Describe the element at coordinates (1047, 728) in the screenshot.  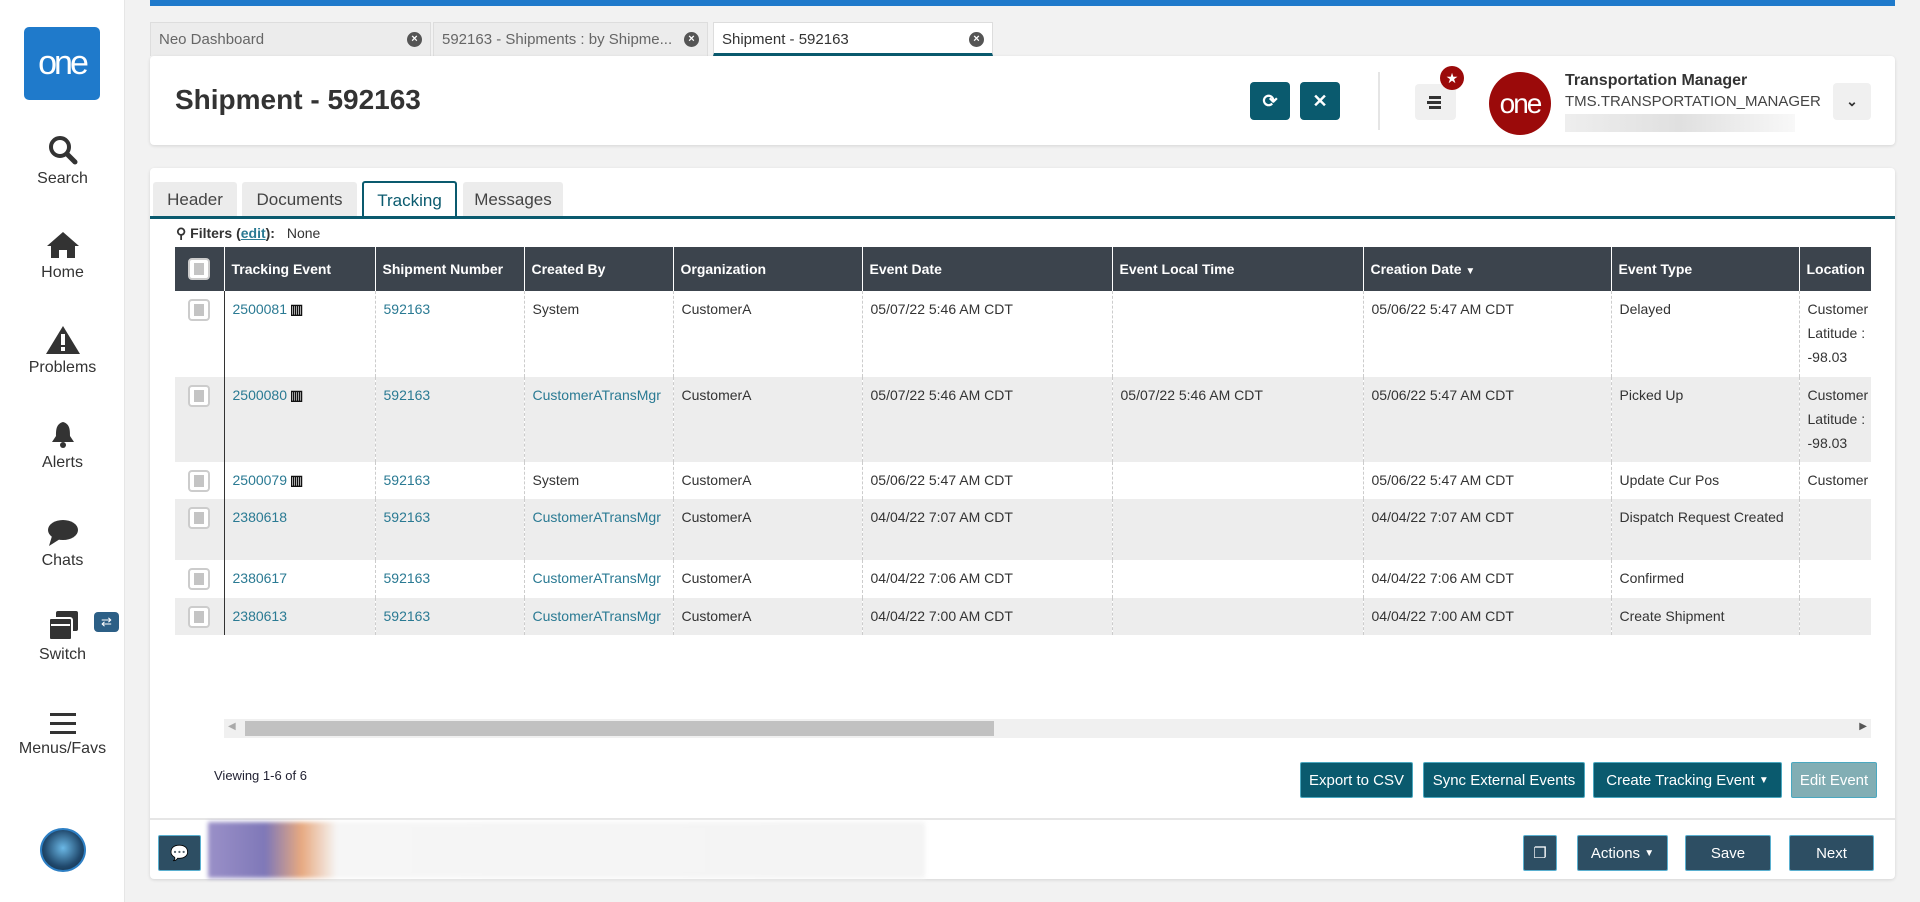
I see `horizontal-scrollbar: ◀ ▶` at that location.